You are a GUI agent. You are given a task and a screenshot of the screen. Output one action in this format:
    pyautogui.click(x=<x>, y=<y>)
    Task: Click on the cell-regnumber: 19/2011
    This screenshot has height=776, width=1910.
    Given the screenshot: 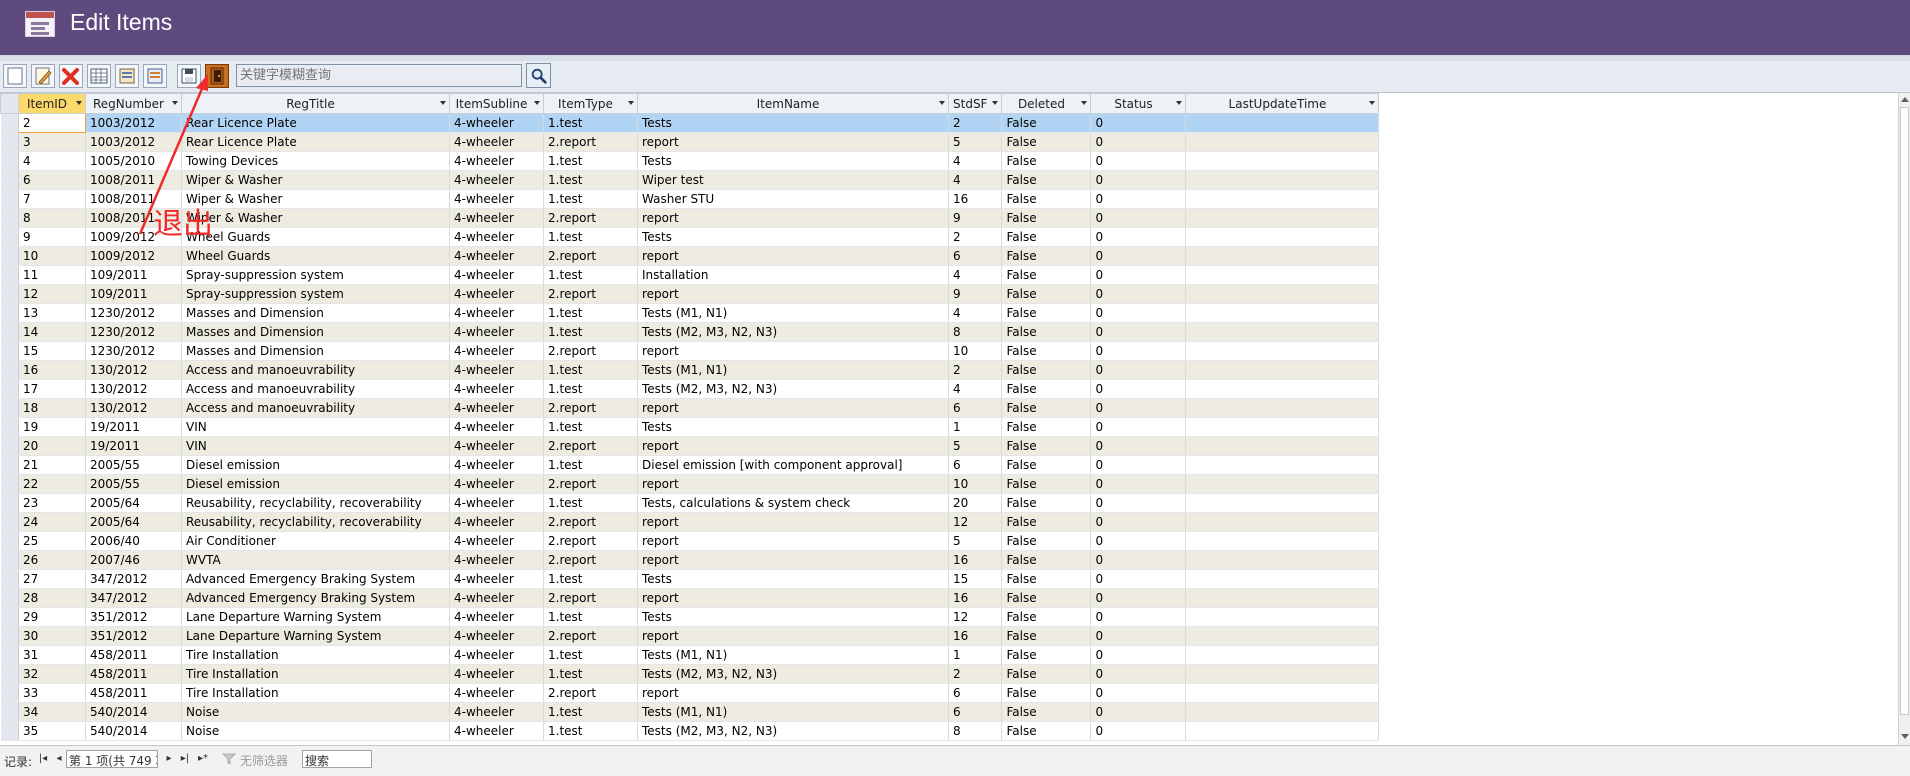 What is the action you would take?
    pyautogui.click(x=133, y=446)
    